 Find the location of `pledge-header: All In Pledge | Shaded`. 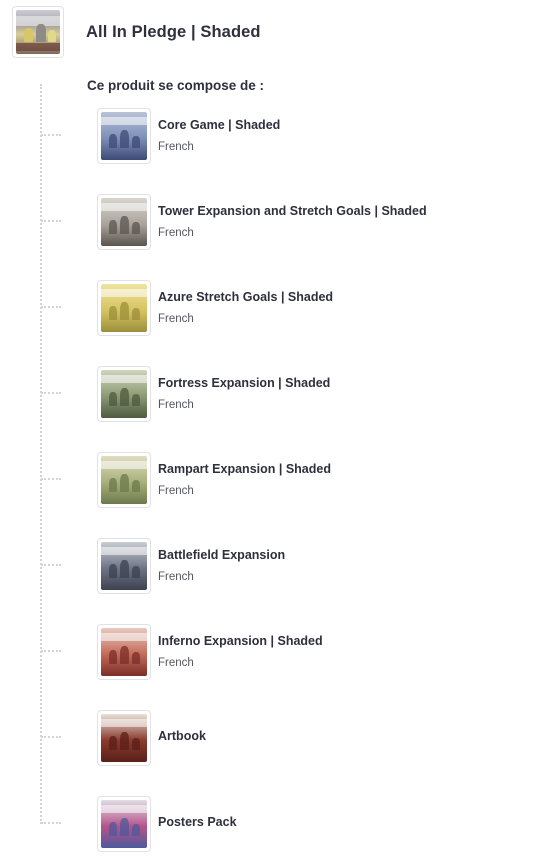

pledge-header: All In Pledge | Shaded is located at coordinates (136, 32).